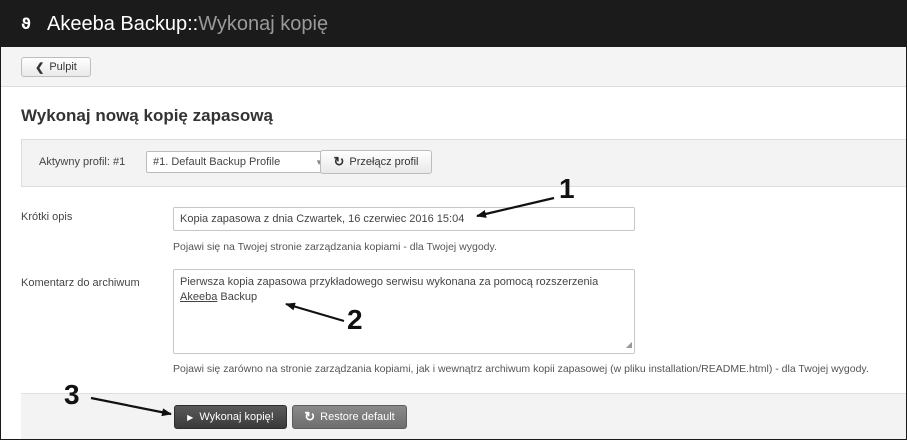 The height and width of the screenshot is (440, 907). I want to click on restore-default-label: Restore default, so click(357, 417).